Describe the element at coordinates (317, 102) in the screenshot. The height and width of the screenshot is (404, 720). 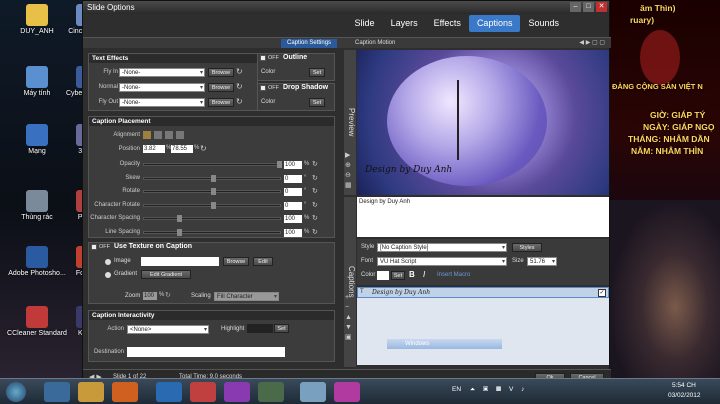
I see `drop-shadow-set-button: Set` at that location.